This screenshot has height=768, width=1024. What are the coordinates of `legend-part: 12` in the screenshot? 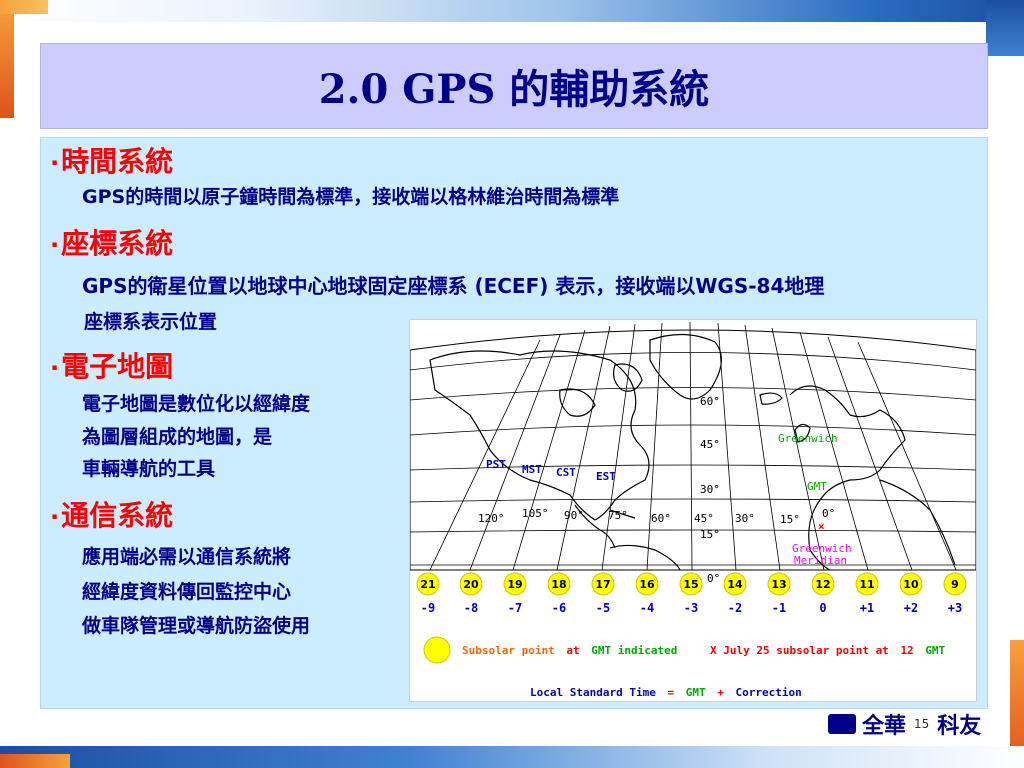 It's located at (906, 650).